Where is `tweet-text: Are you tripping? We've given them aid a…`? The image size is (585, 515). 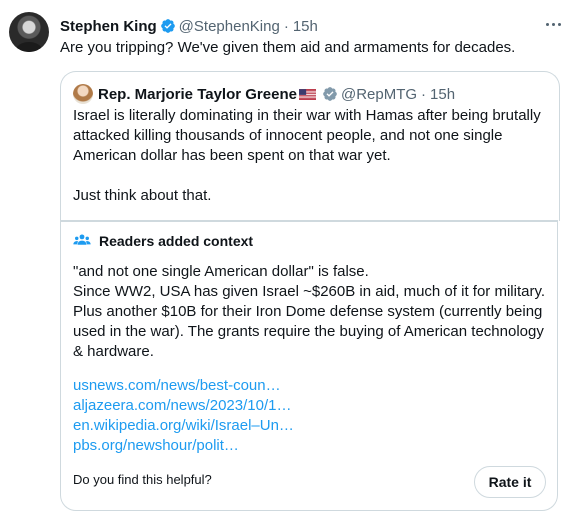
tweet-text: Are you tripping? We've given them aid a… is located at coordinates (288, 47).